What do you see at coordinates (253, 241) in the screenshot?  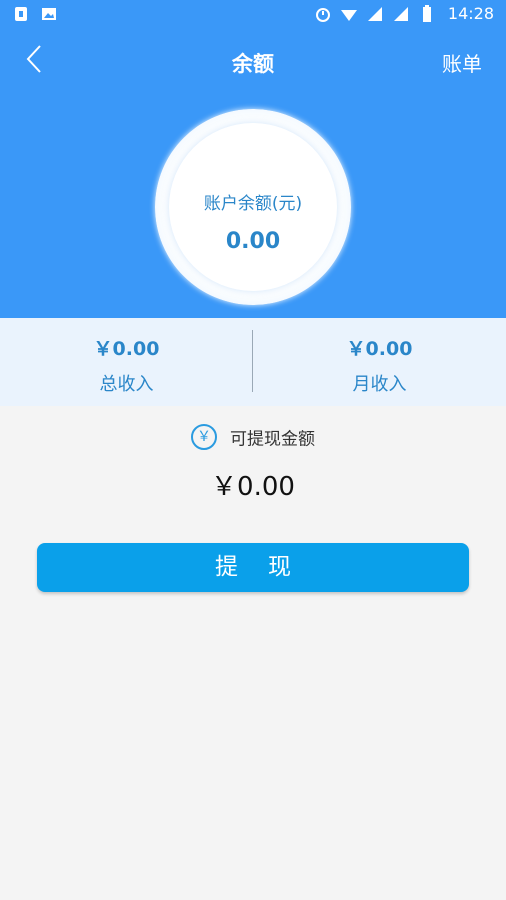 I see `balance-value: 0.00` at bounding box center [253, 241].